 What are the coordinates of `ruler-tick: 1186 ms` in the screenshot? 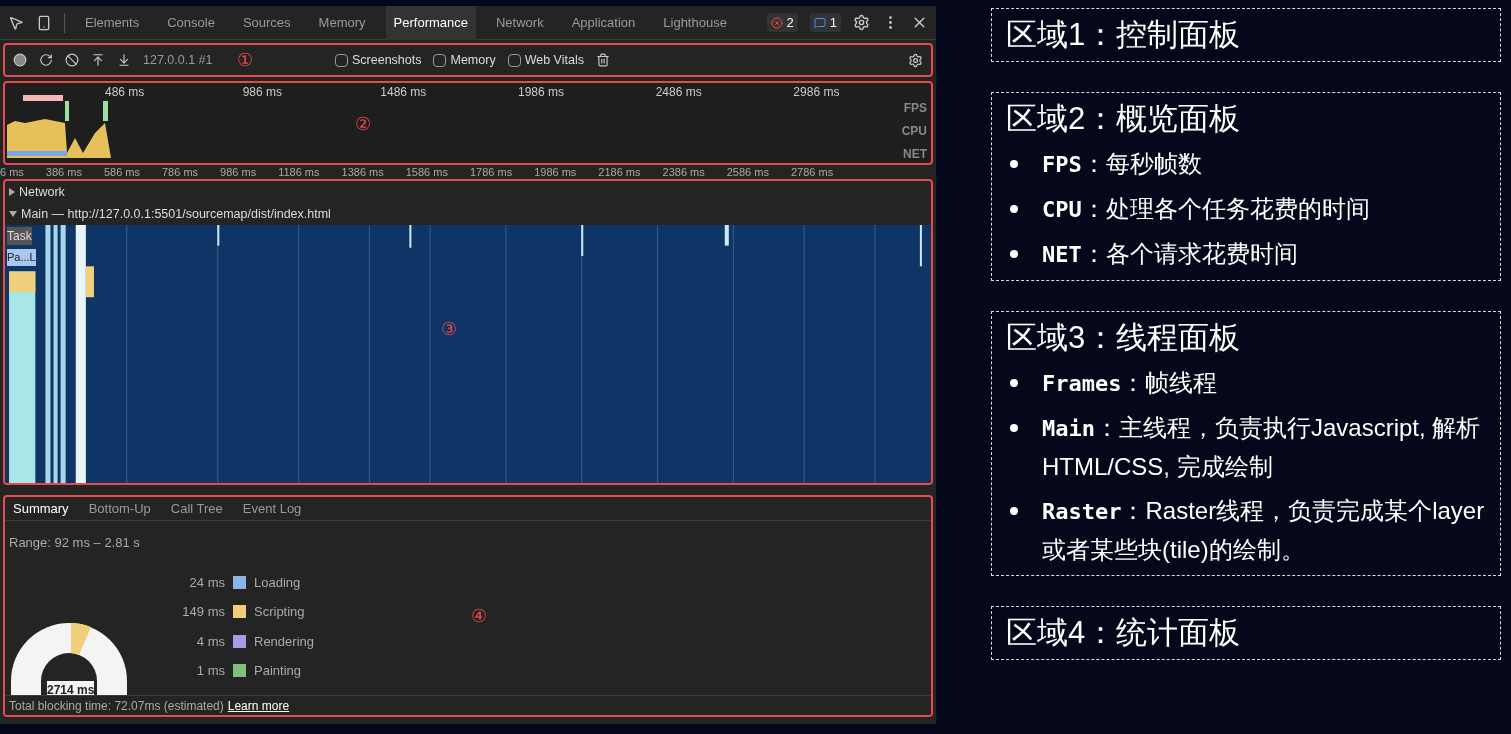 It's located at (299, 172).